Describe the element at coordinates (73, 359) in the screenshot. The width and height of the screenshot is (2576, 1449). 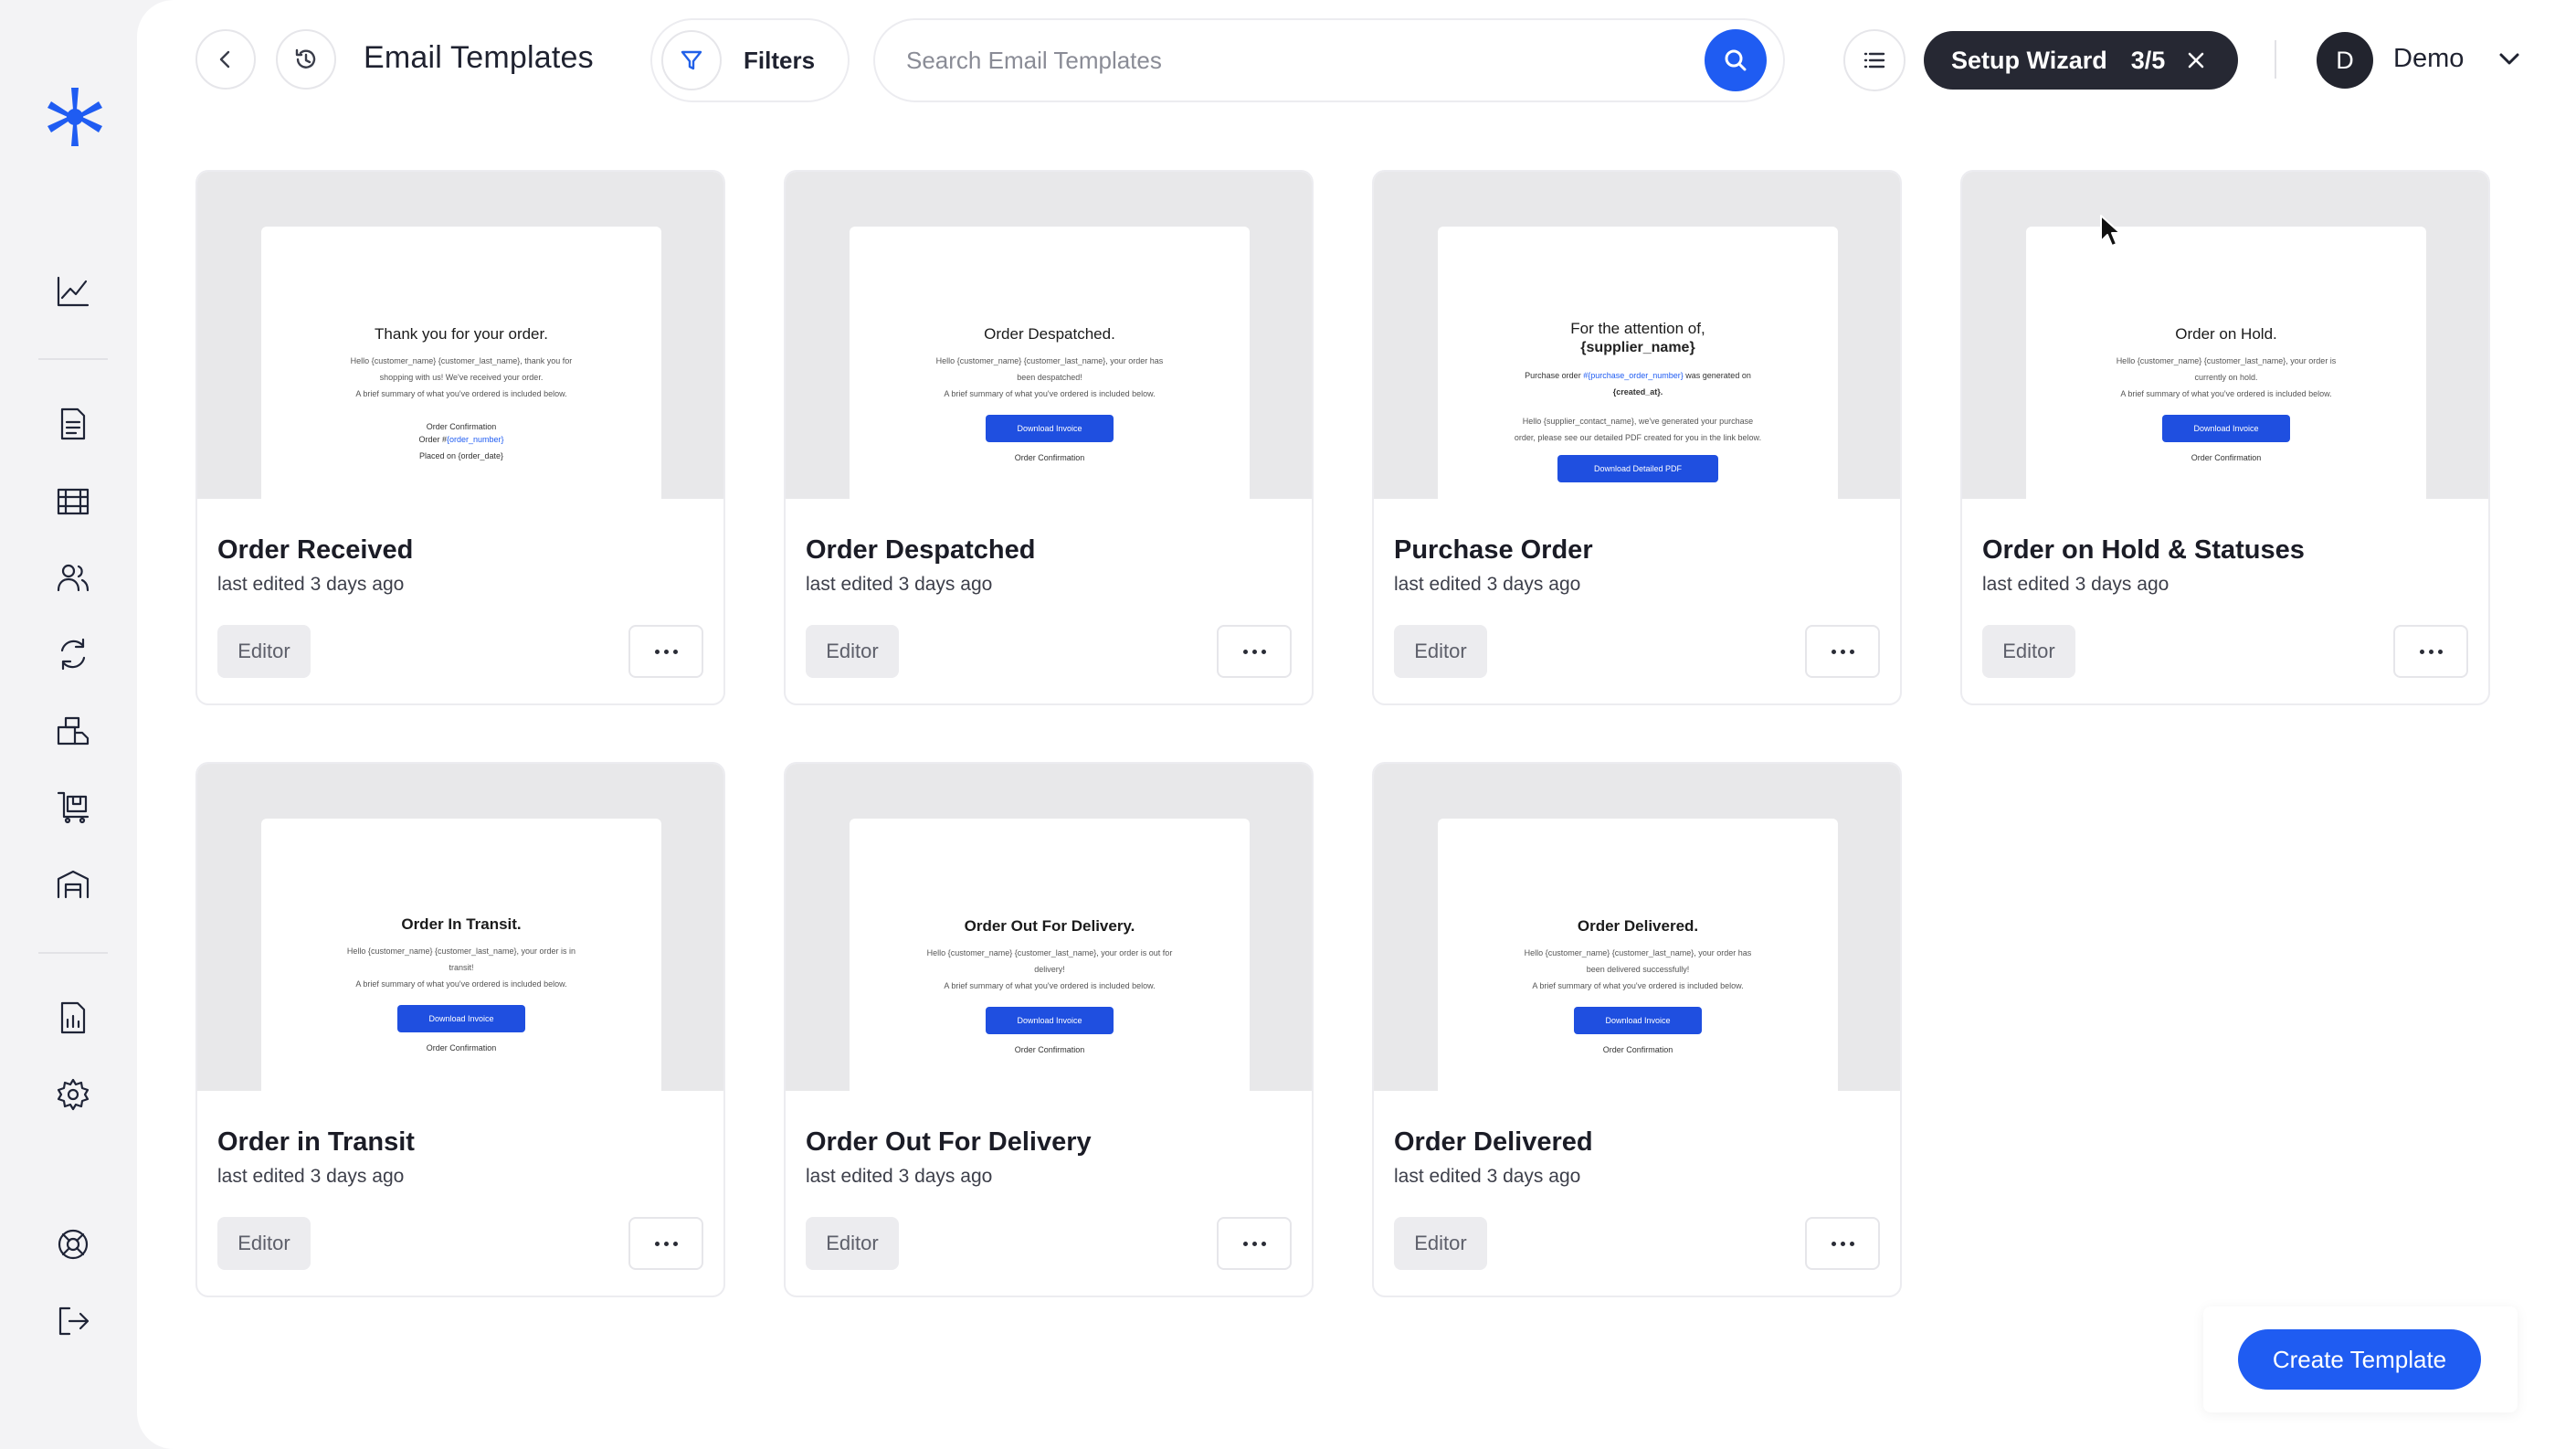
I see `sidebar-divider` at that location.